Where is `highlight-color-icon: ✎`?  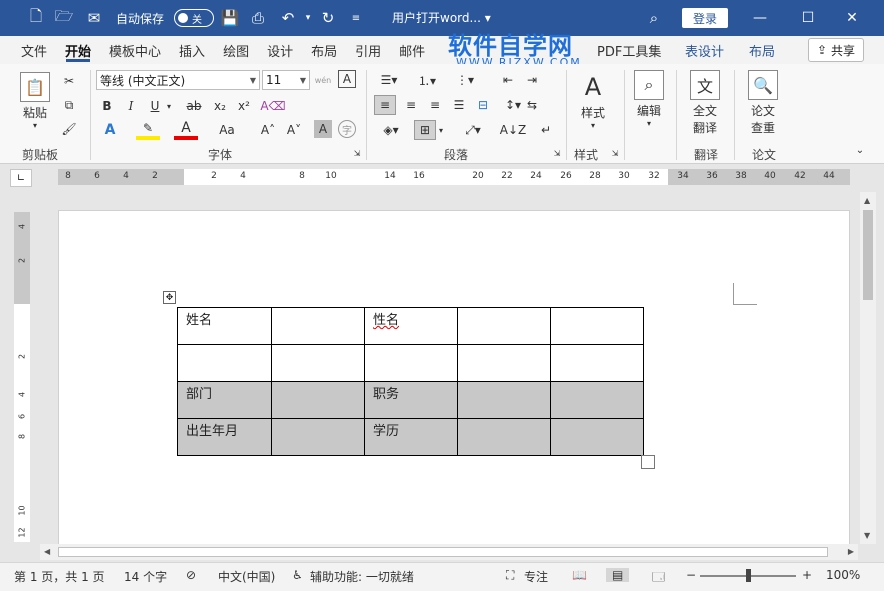
highlight-color-icon: ✎ is located at coordinates (148, 130).